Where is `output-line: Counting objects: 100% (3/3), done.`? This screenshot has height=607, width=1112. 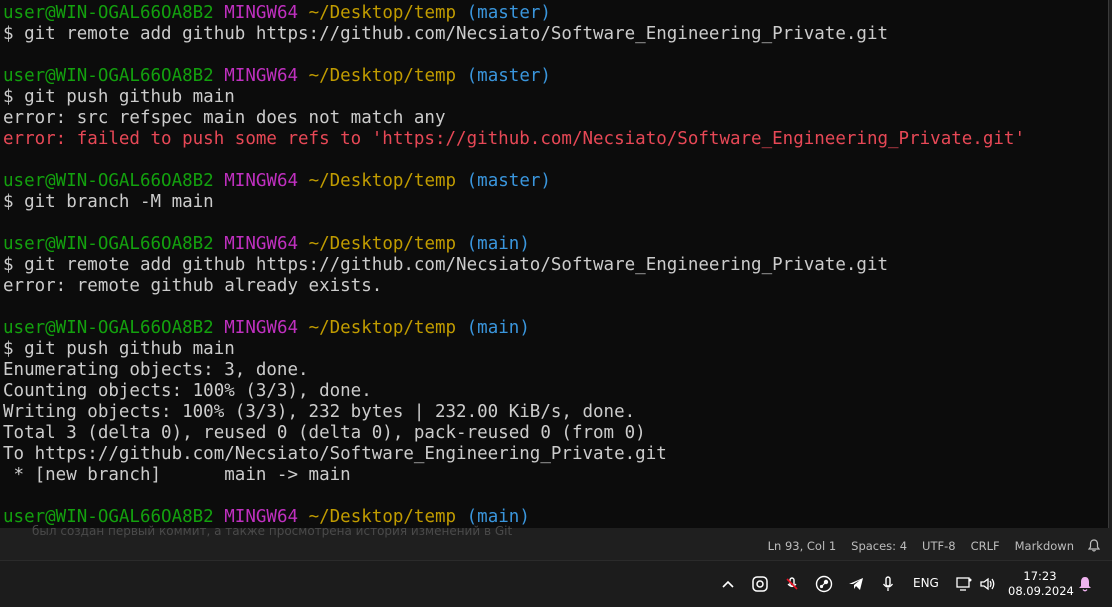
output-line: Counting objects: 100% (3/3), done. is located at coordinates (187, 391).